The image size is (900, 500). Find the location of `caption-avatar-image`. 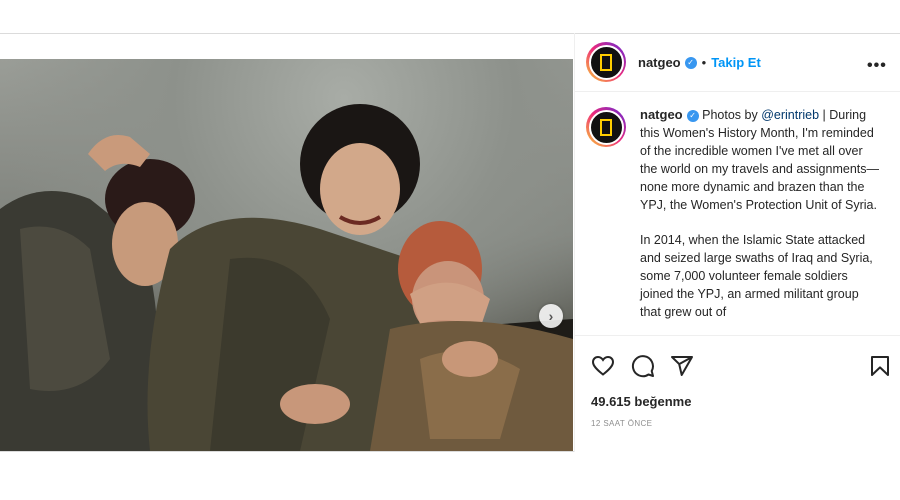

caption-avatar-image is located at coordinates (606, 127).